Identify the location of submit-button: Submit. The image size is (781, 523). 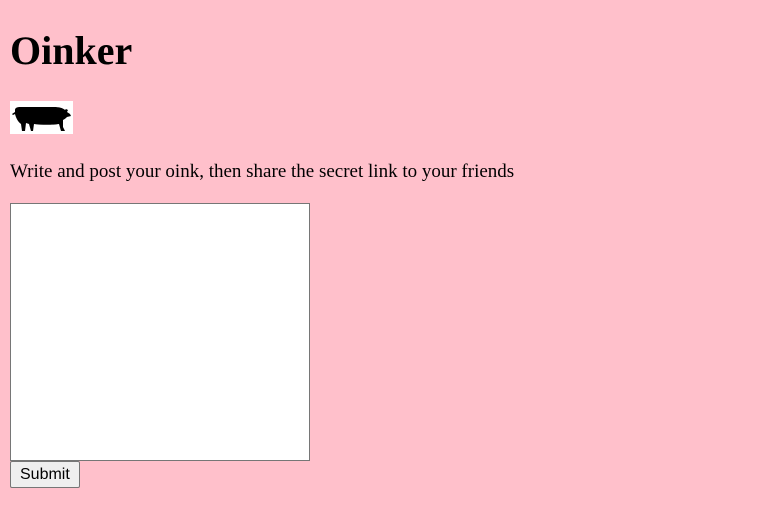
(45, 474).